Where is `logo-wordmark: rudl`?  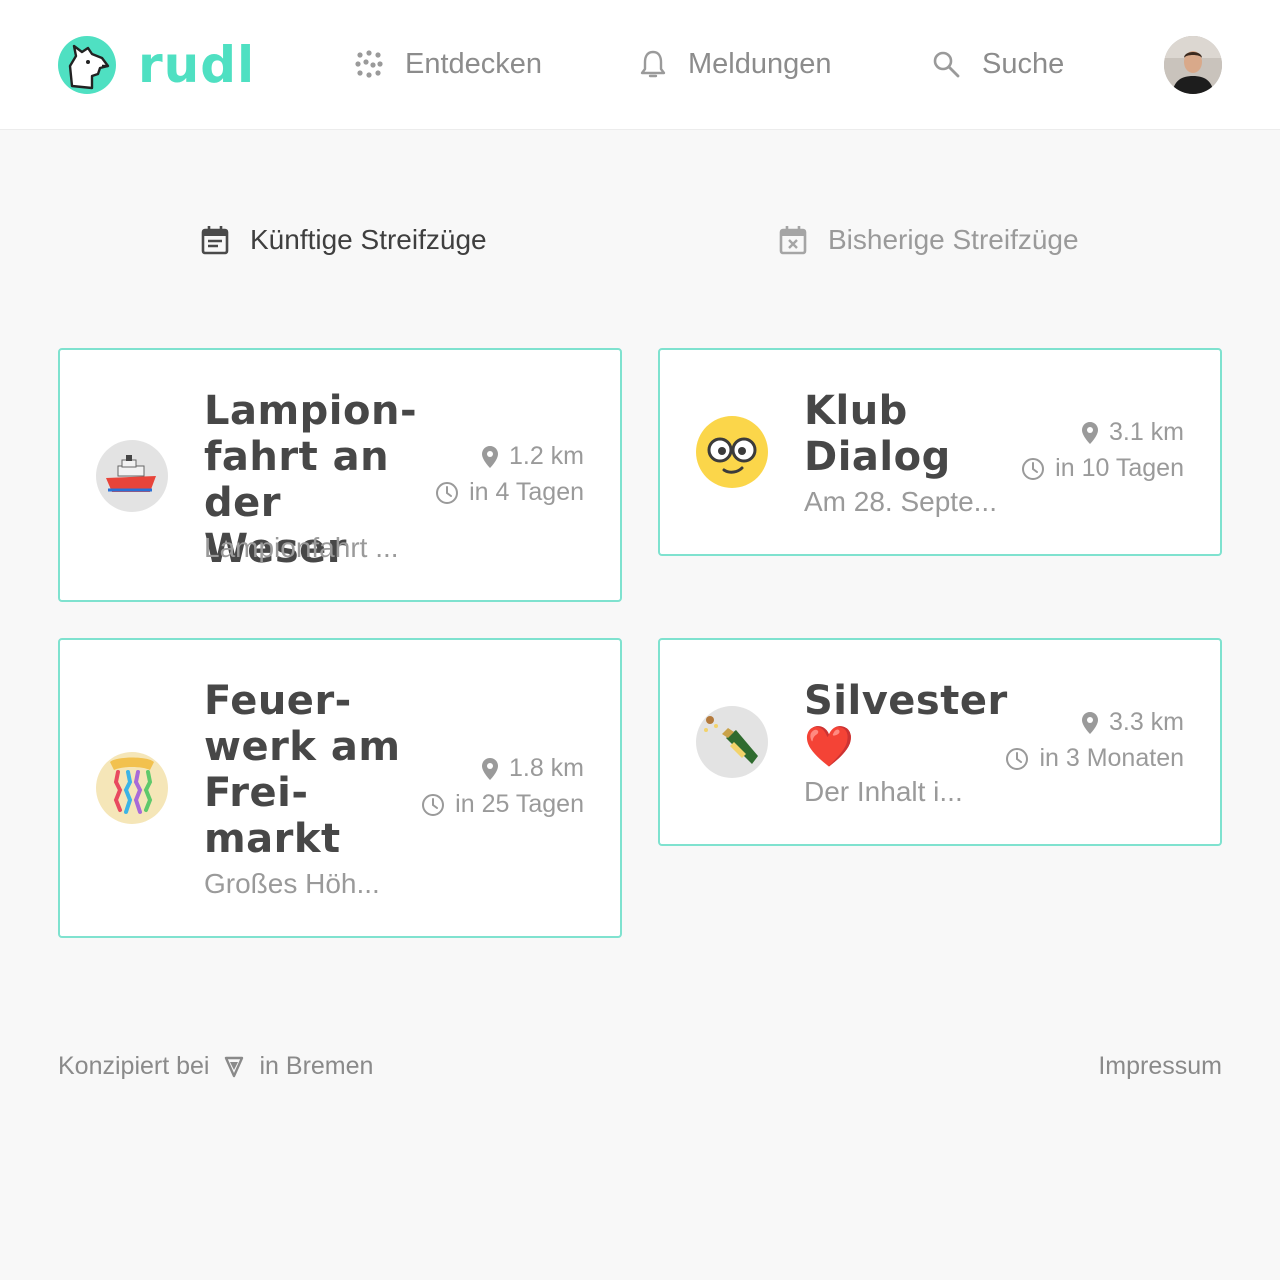
logo-wordmark: rudl is located at coordinates (197, 65).